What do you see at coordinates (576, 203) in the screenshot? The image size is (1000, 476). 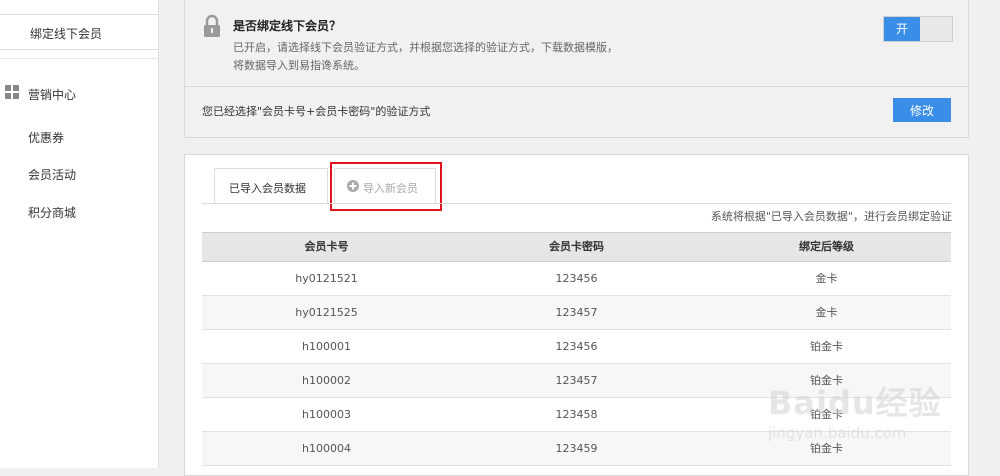 I see `tab-underline` at bounding box center [576, 203].